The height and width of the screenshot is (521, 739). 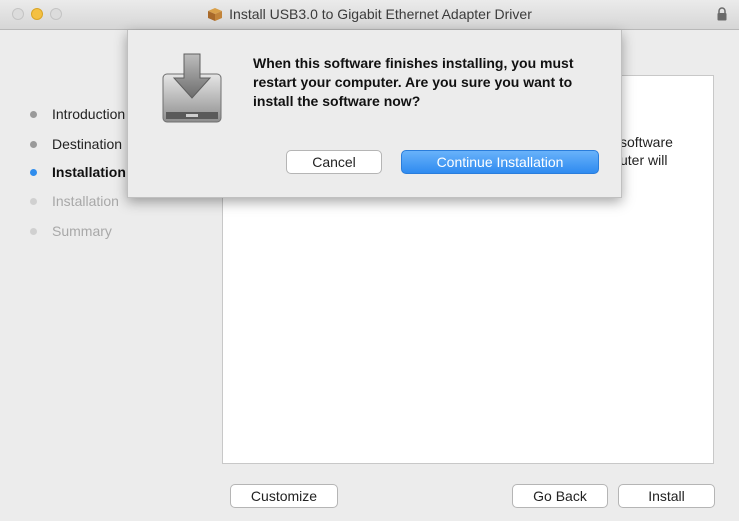 What do you see at coordinates (334, 162) in the screenshot?
I see `cancel-button: Cancel` at bounding box center [334, 162].